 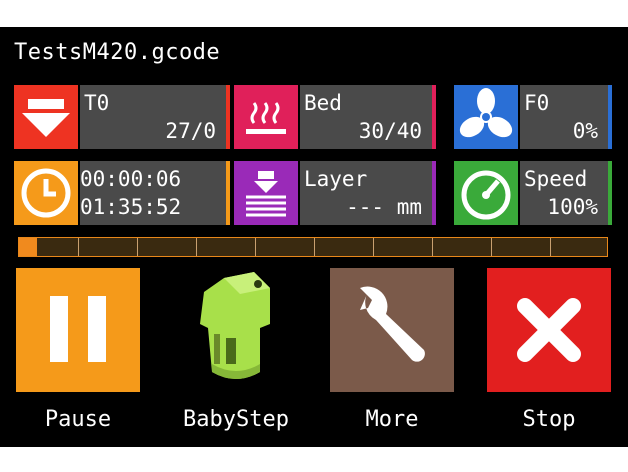 I want to click on layer-icon, so click(x=266, y=193).